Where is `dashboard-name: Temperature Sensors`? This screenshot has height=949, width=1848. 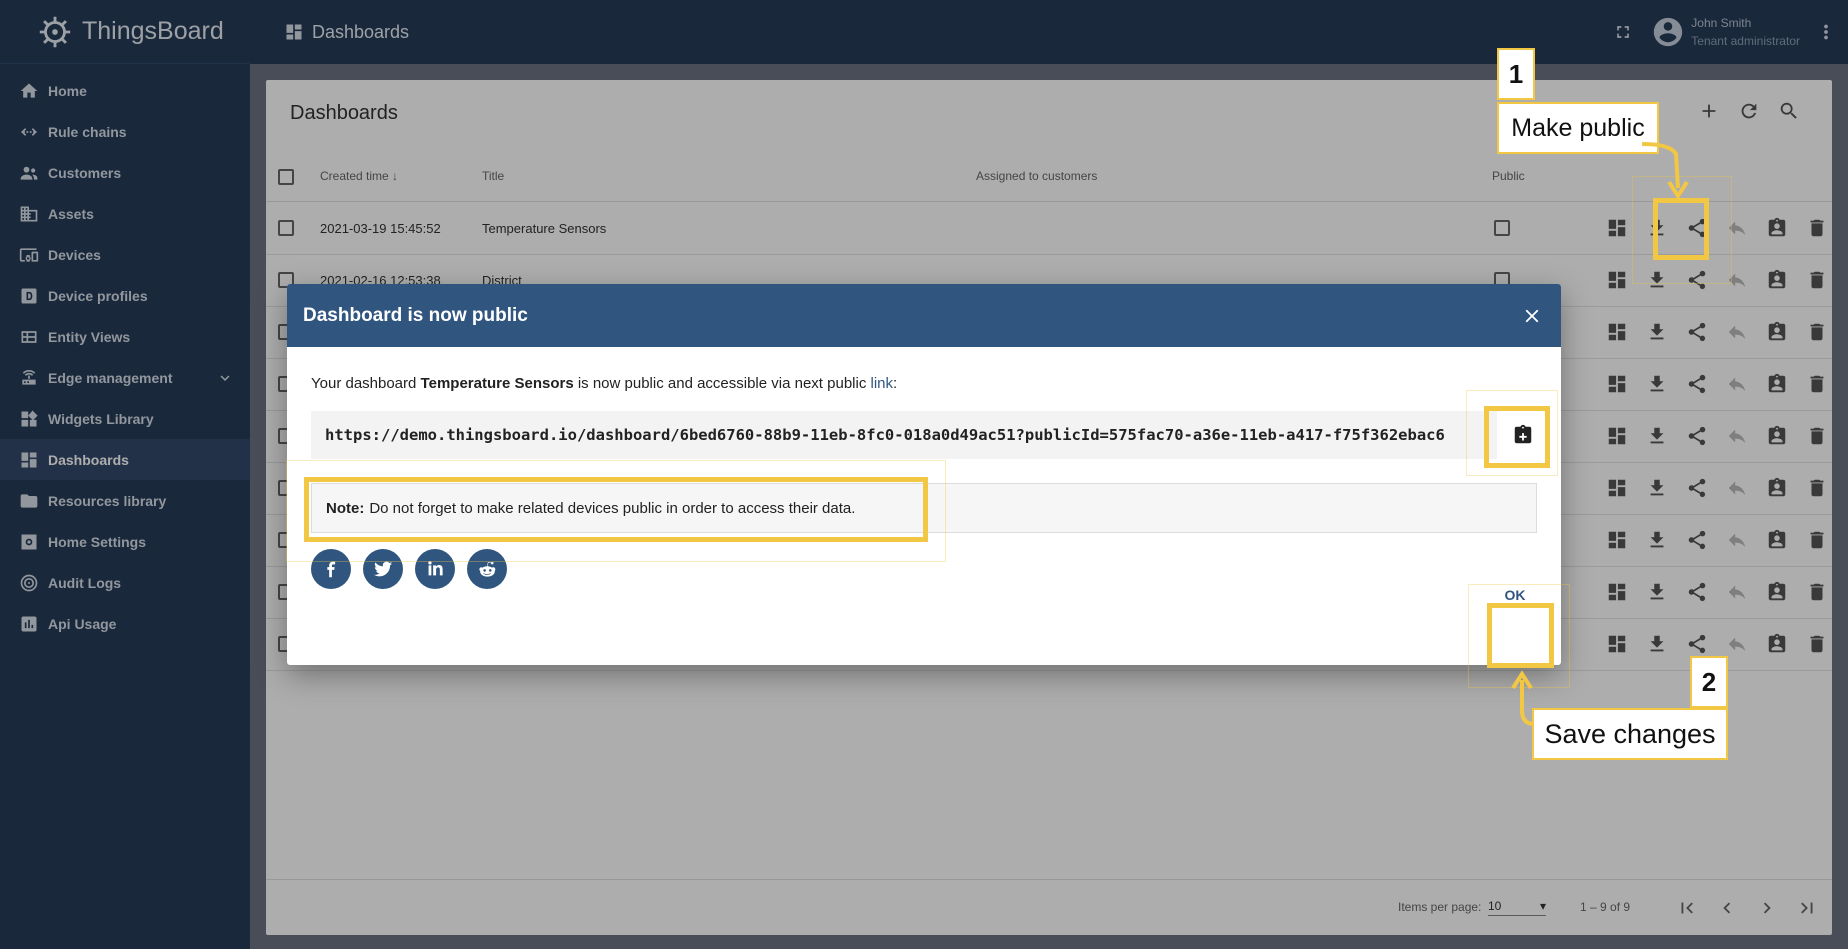
dashboard-name: Temperature Sensors is located at coordinates (497, 383).